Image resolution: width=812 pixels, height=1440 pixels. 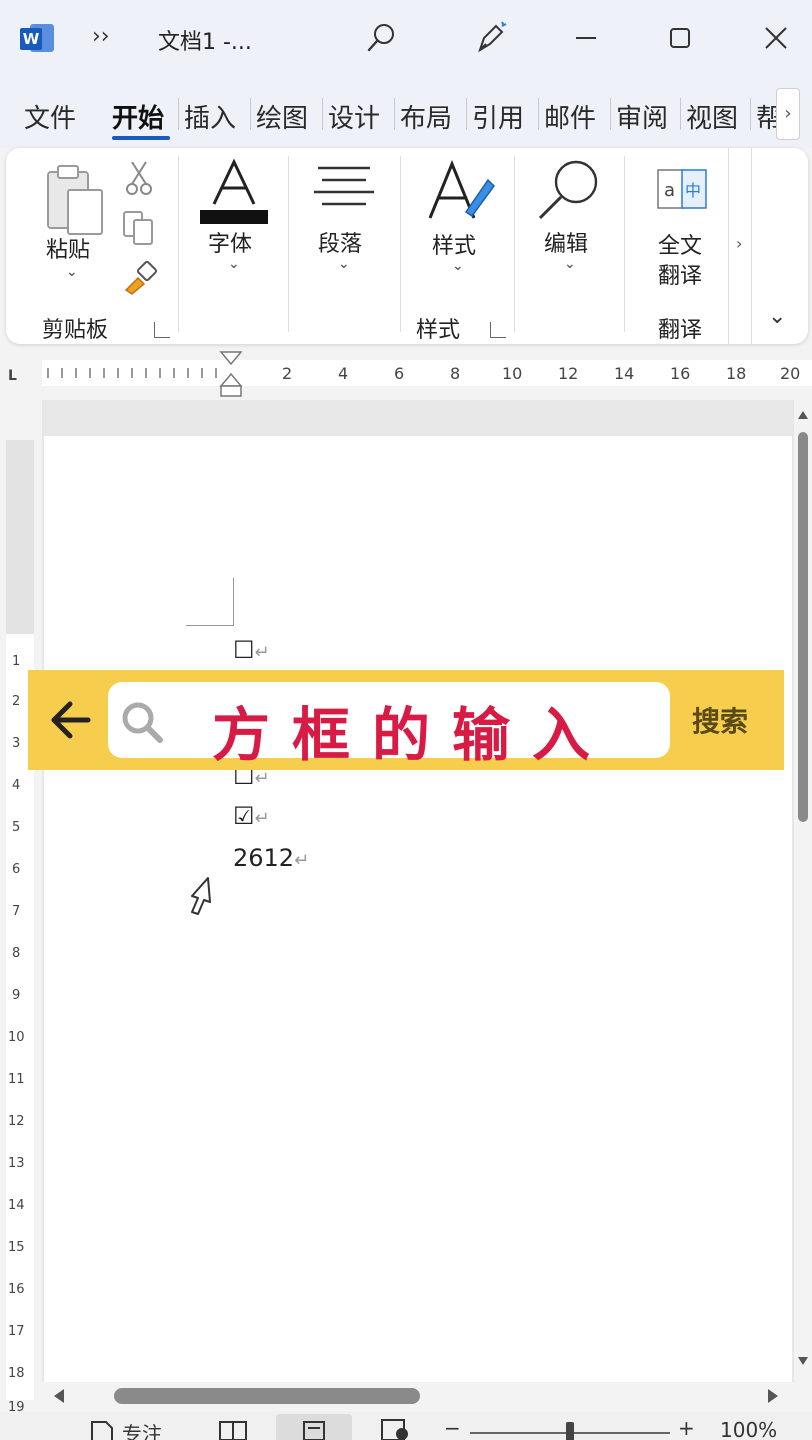 What do you see at coordinates (267, 1396) in the screenshot?
I see `horizontal-scroll-thumb` at bounding box center [267, 1396].